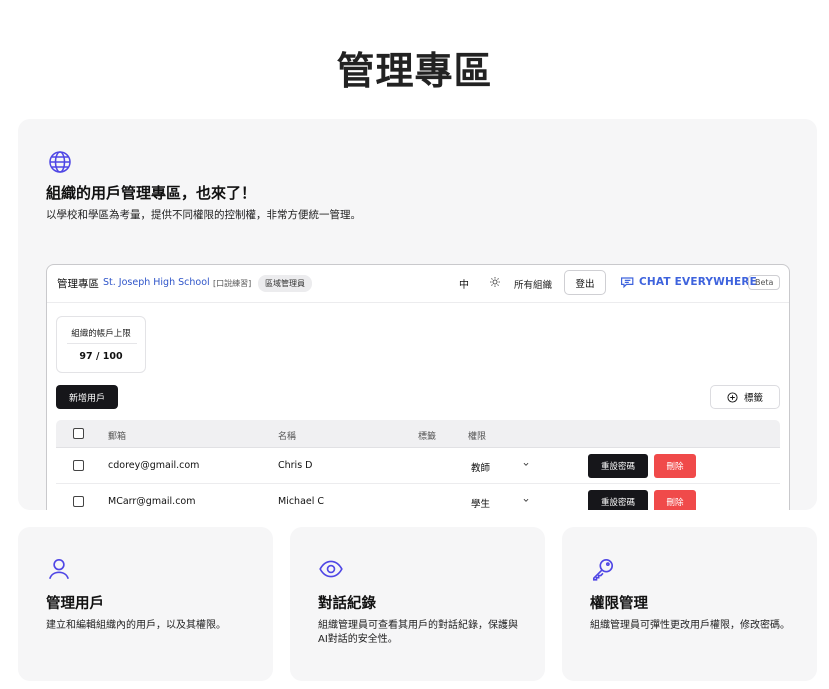 Image resolution: width=829 pixels, height=689 pixels. What do you see at coordinates (418, 466) in the screenshot?
I see `table-row: cdorey@gmail.com Chris D 教師 重設密碼 刪除` at bounding box center [418, 466].